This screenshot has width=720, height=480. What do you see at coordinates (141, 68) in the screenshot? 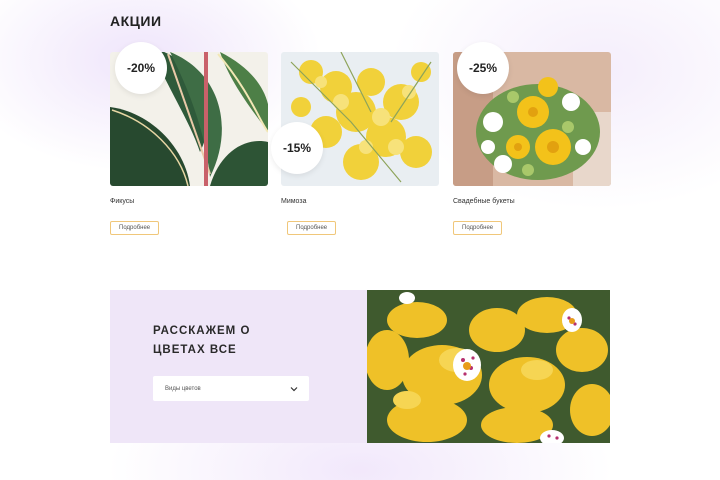
I see `discount-badge: -20%` at bounding box center [141, 68].